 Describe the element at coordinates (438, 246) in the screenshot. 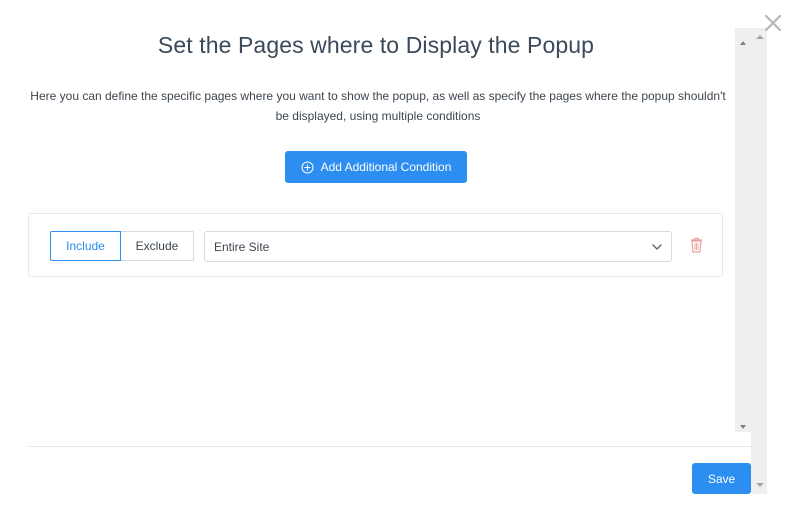

I see `page-condition-select: Entire Site` at that location.